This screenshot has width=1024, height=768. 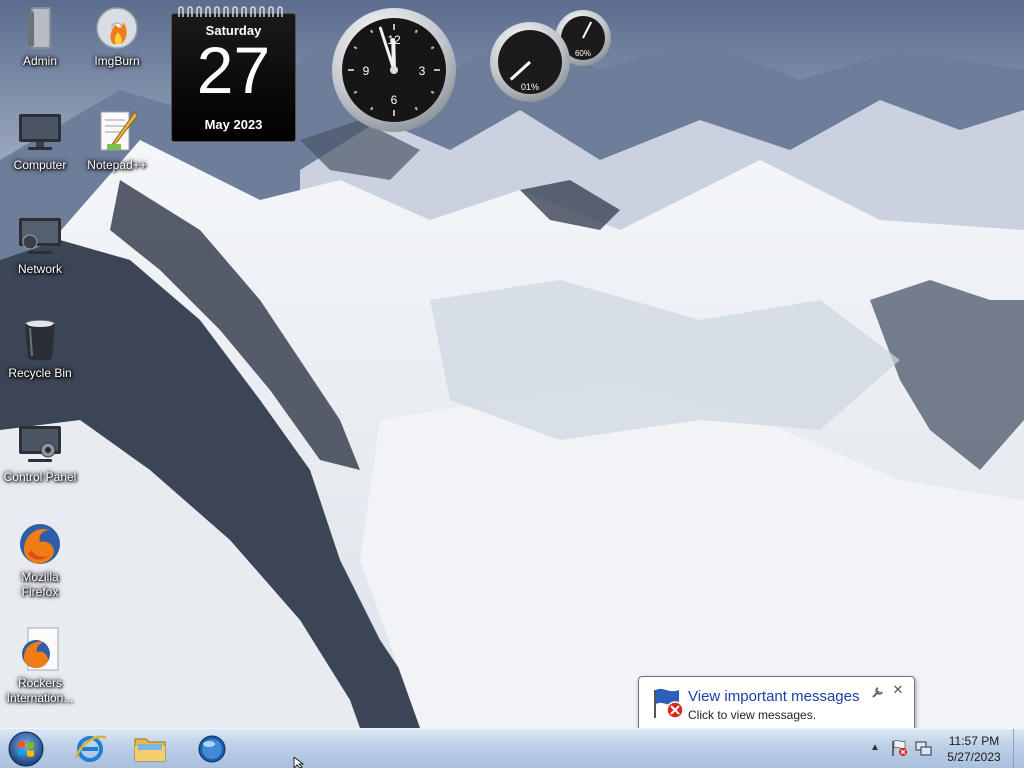 I want to click on media-player-icon, so click(x=212, y=749).